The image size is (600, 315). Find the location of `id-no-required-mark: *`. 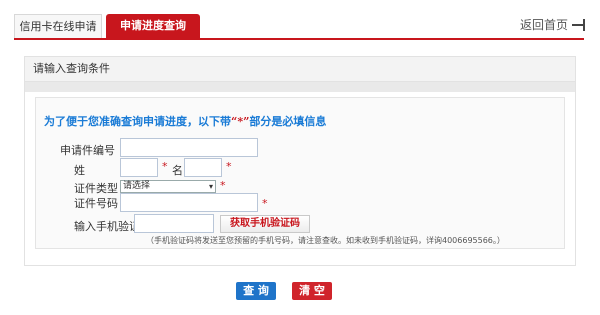

id-no-required-mark: * is located at coordinates (265, 203).